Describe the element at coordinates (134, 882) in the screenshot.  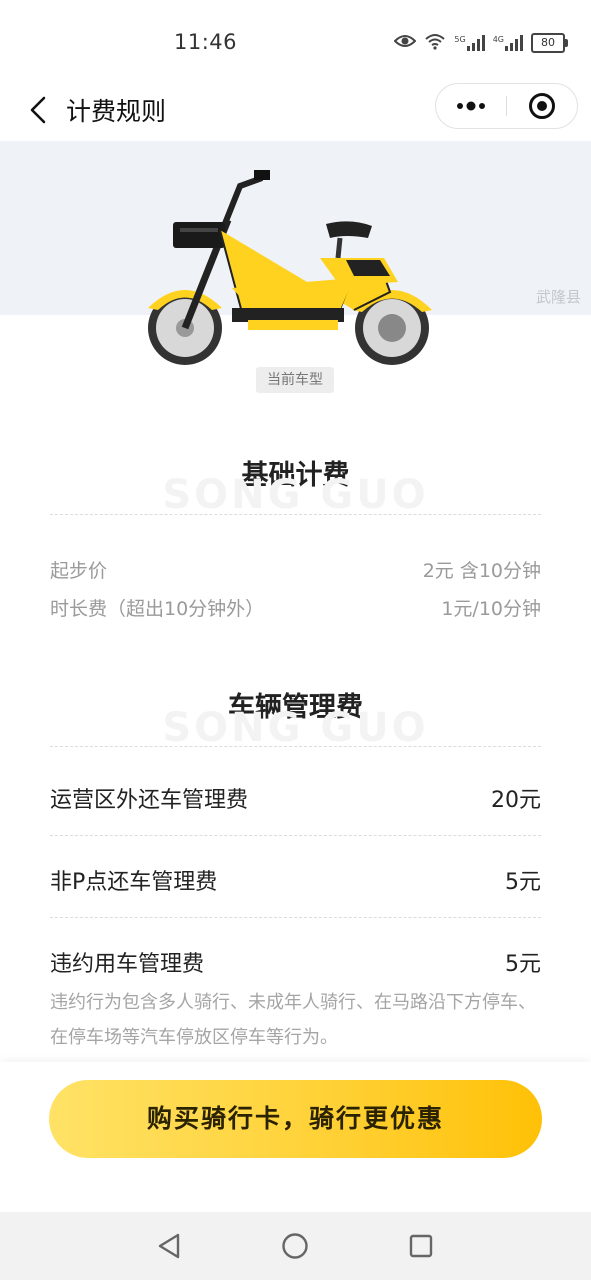
I see `fee-label: 非P点还车管理费` at that location.